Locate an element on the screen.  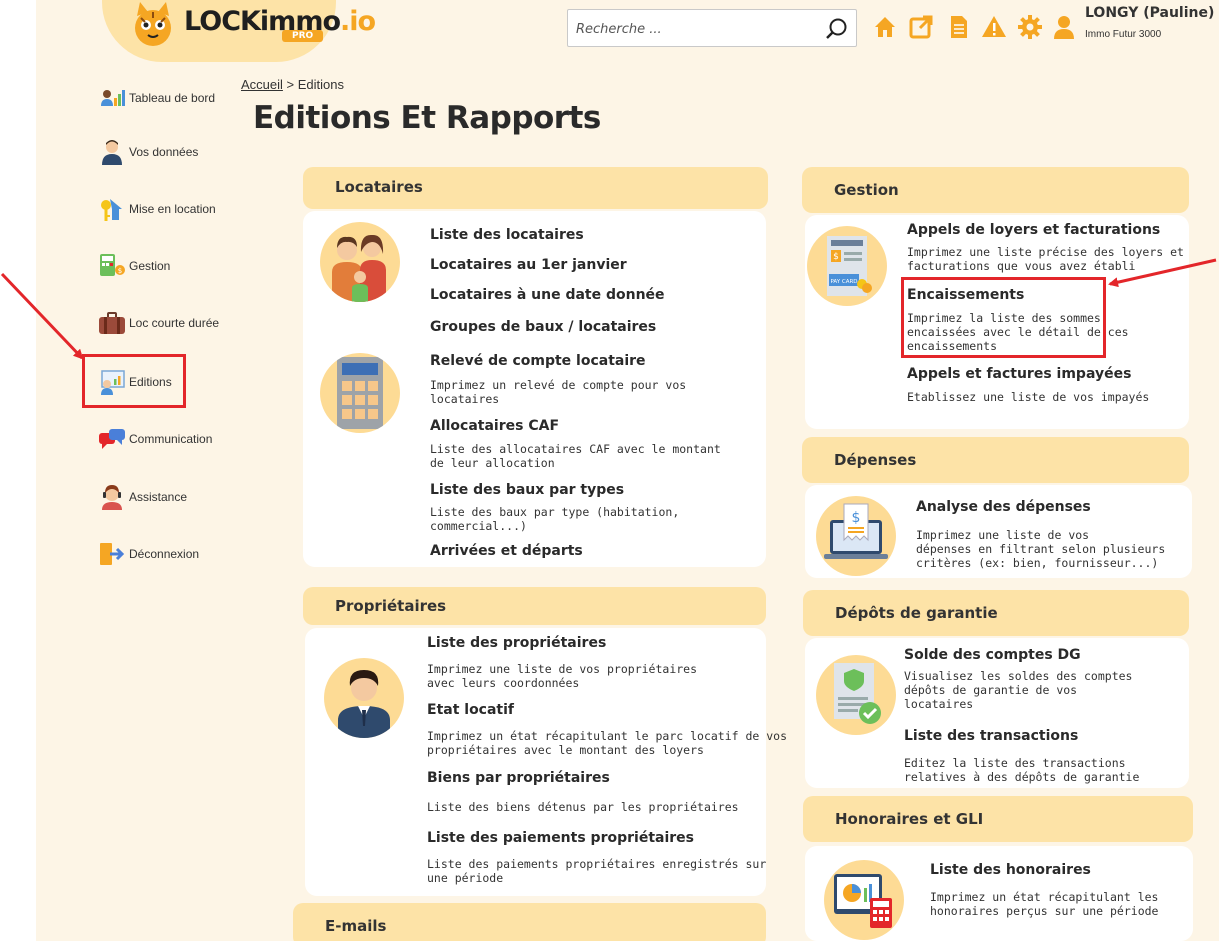
sidebar-item-label: Tableau de bord is located at coordinates (172, 98).